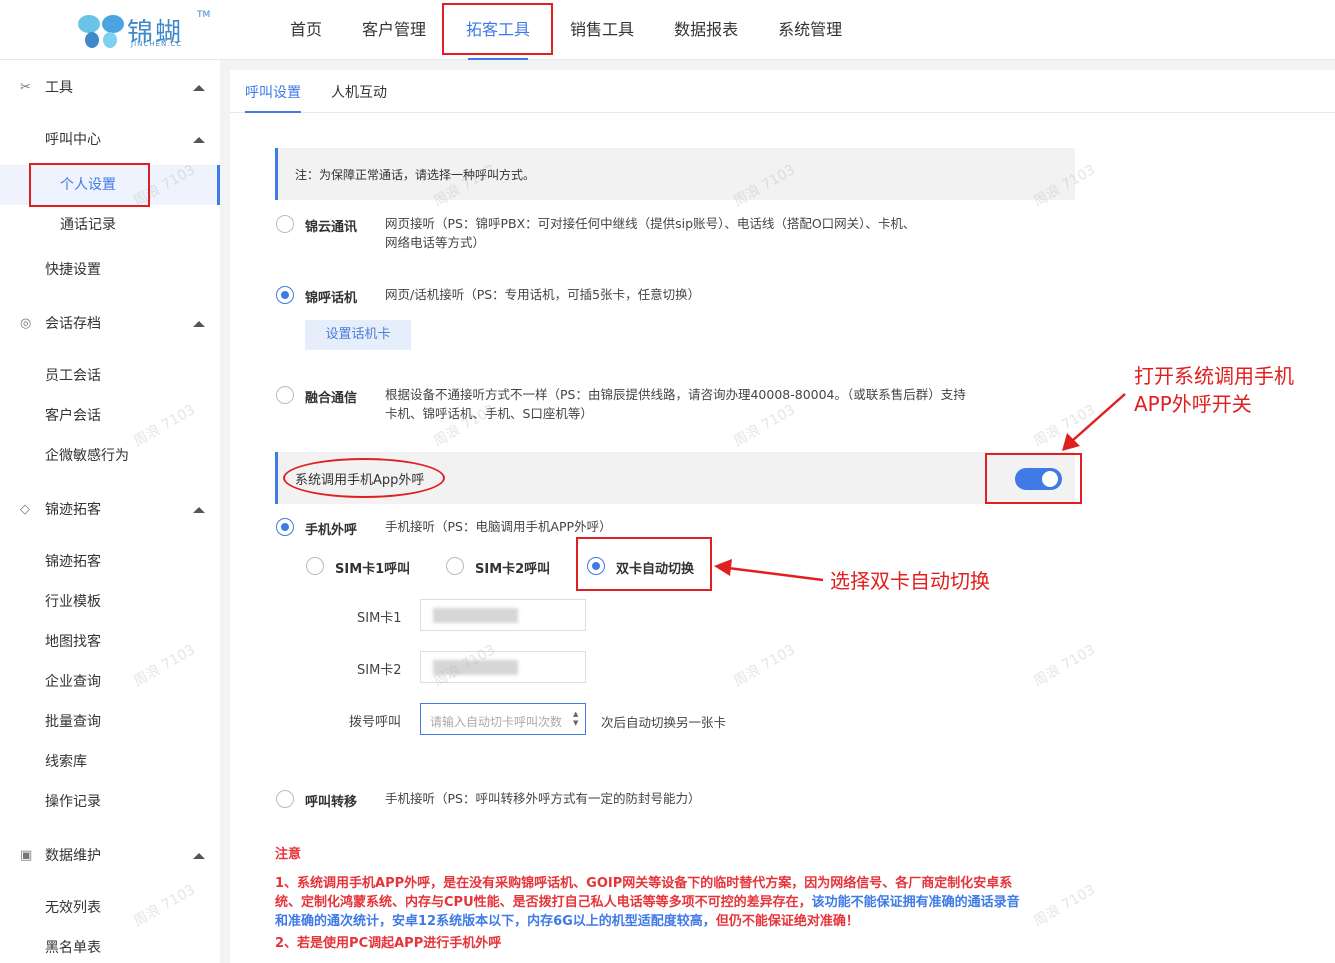 The width and height of the screenshot is (1335, 963). I want to click on annotation-line: APP外呼开关, so click(1193, 404).